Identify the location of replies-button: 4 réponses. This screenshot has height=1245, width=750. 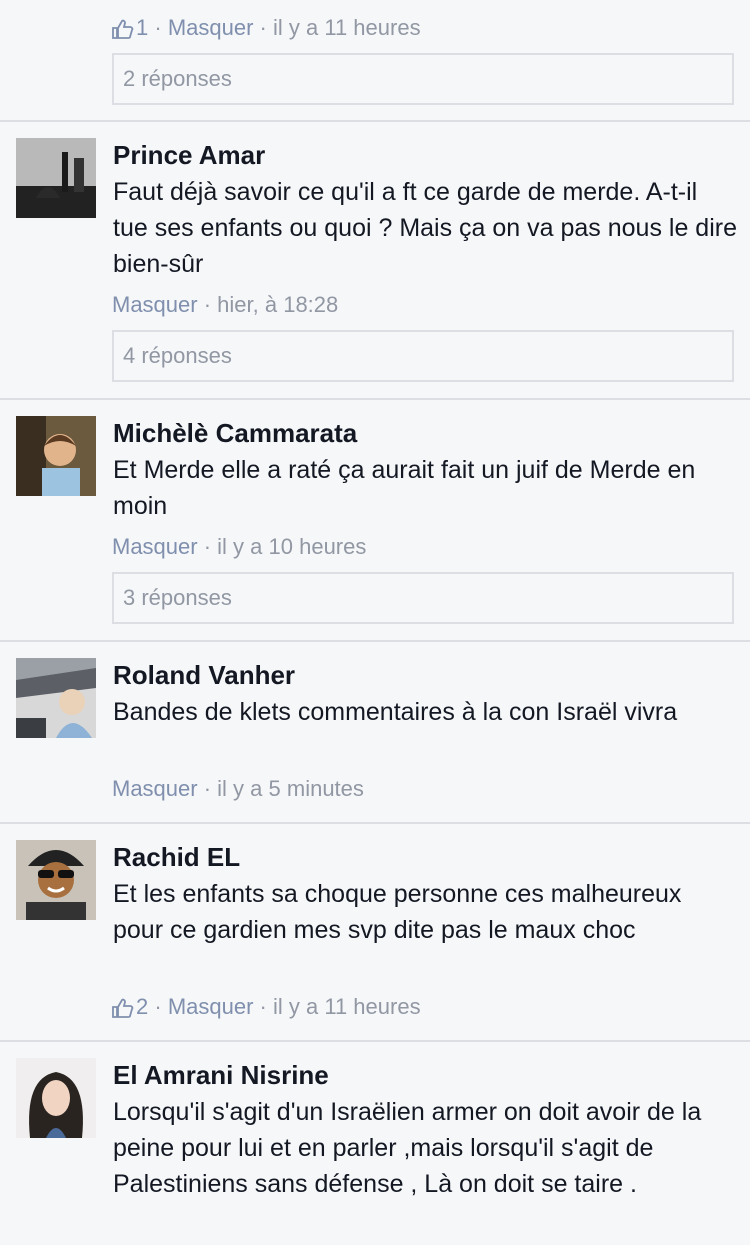
(423, 356).